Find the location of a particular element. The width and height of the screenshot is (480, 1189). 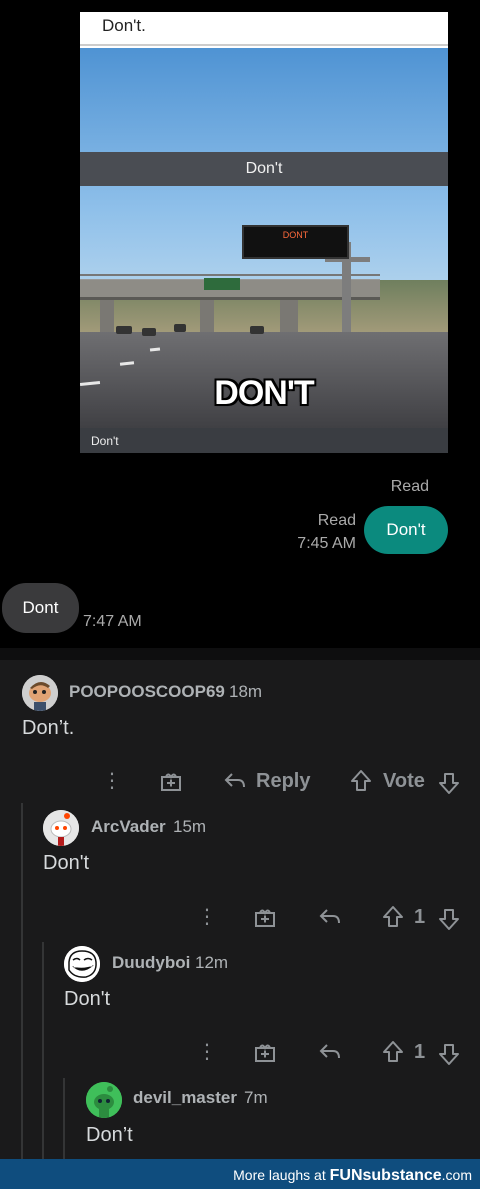

comment-age: 7m is located at coordinates (256, 1097).